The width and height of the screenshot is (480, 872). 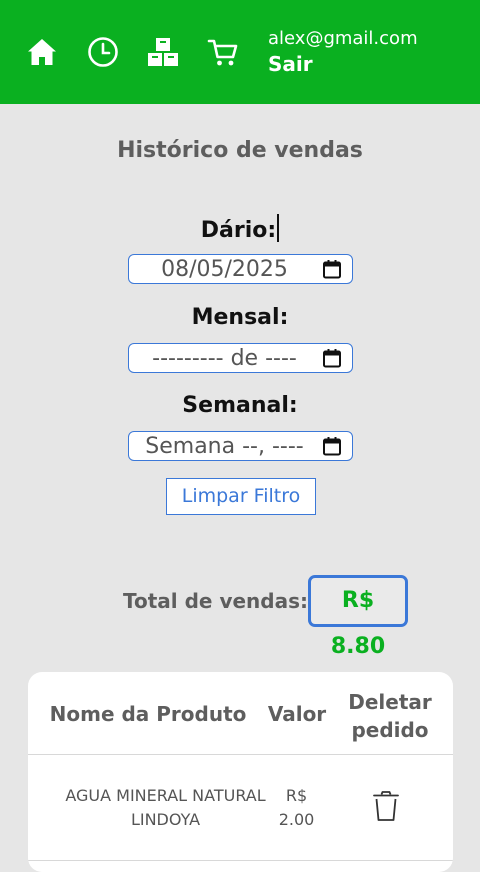 What do you see at coordinates (148, 714) in the screenshot?
I see `column-header-product-name: Nome da Produto` at bounding box center [148, 714].